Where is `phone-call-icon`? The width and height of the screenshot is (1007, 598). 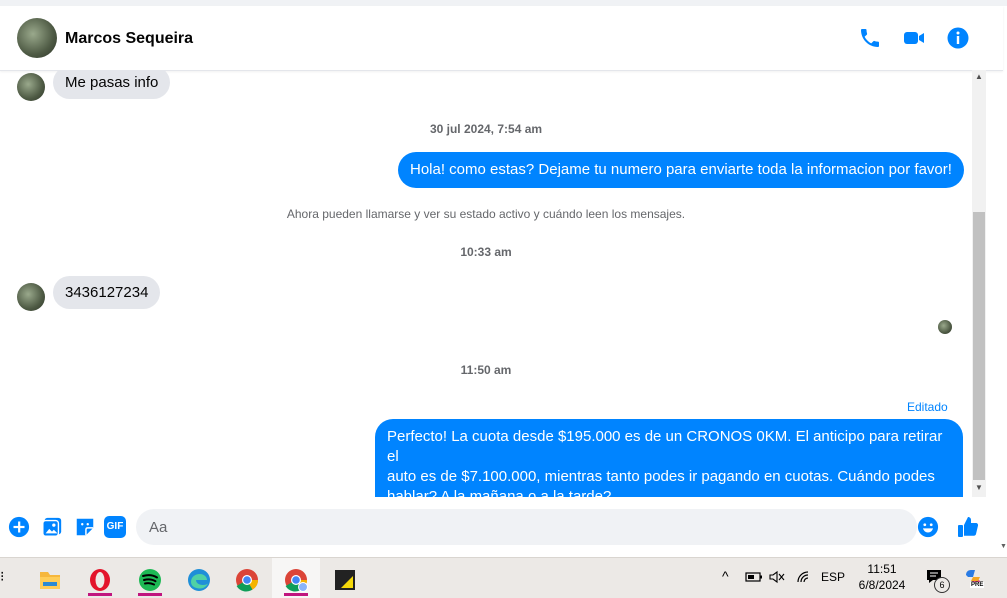
phone-call-icon is located at coordinates (870, 38).